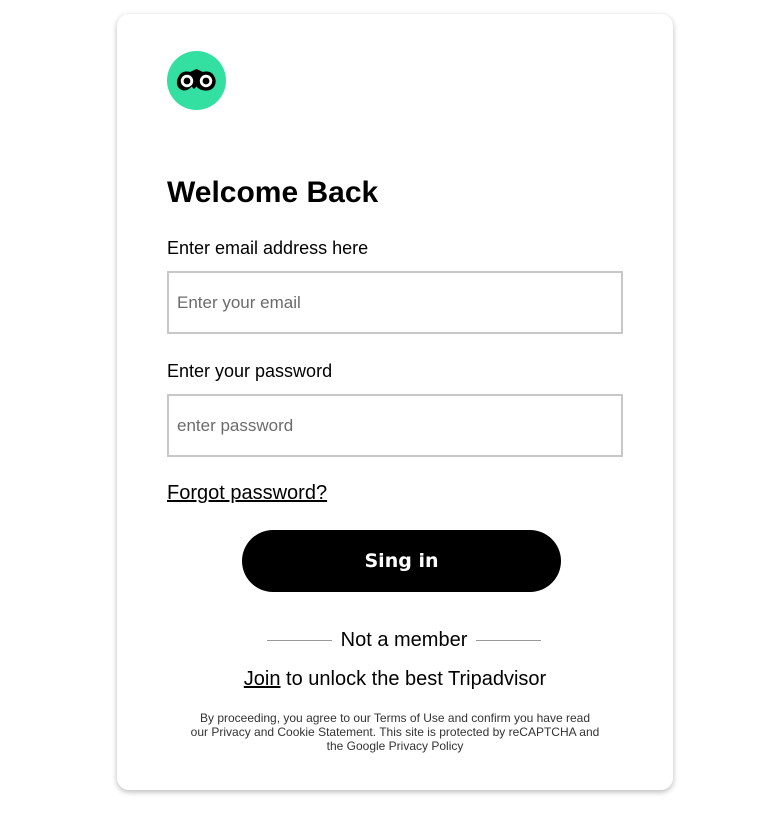 The width and height of the screenshot is (762, 817). What do you see at coordinates (273, 192) in the screenshot?
I see `page-title: Welcome Back` at bounding box center [273, 192].